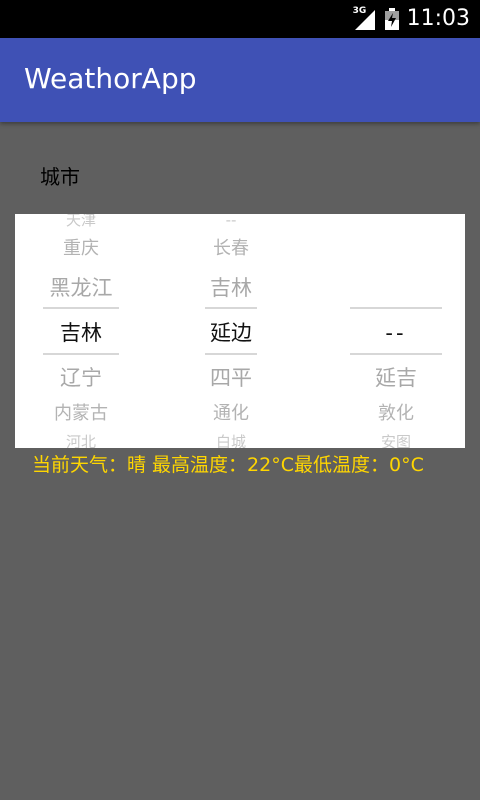 This screenshot has height=800, width=480. Describe the element at coordinates (81, 441) in the screenshot. I see `province-item: 河北` at that location.